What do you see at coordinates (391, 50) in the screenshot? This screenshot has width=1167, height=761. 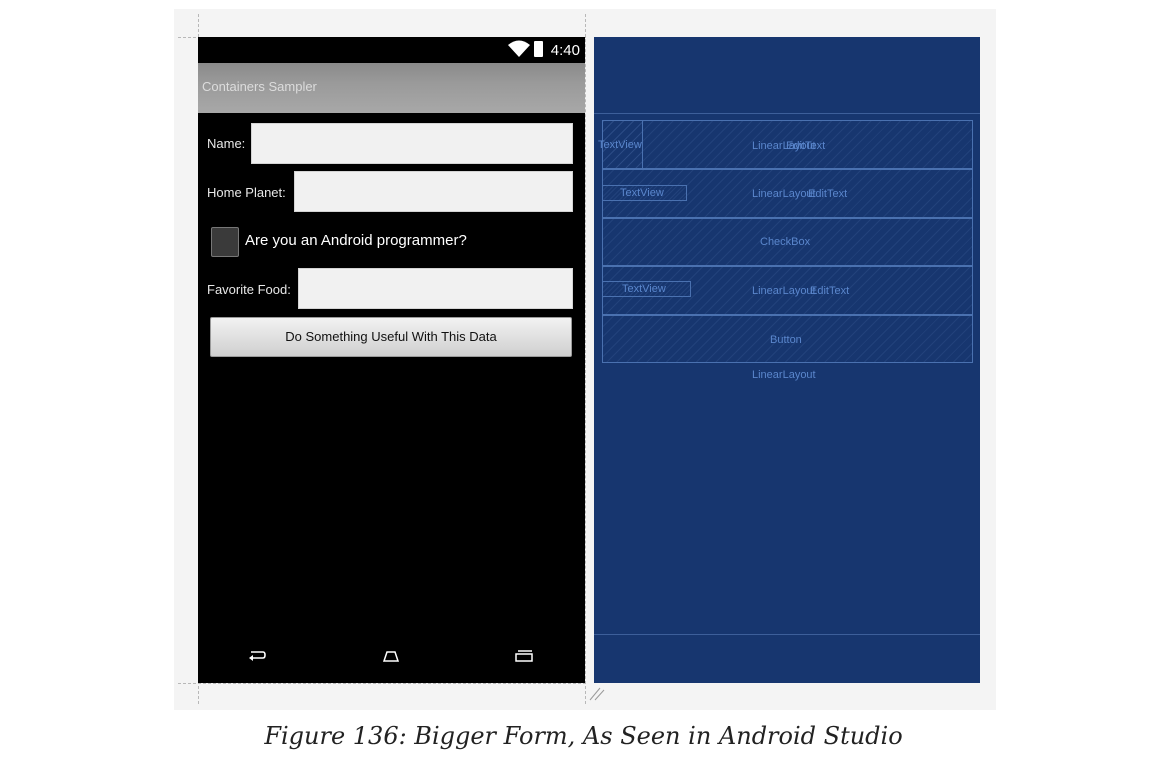 I see `status-bar: 4:40` at bounding box center [391, 50].